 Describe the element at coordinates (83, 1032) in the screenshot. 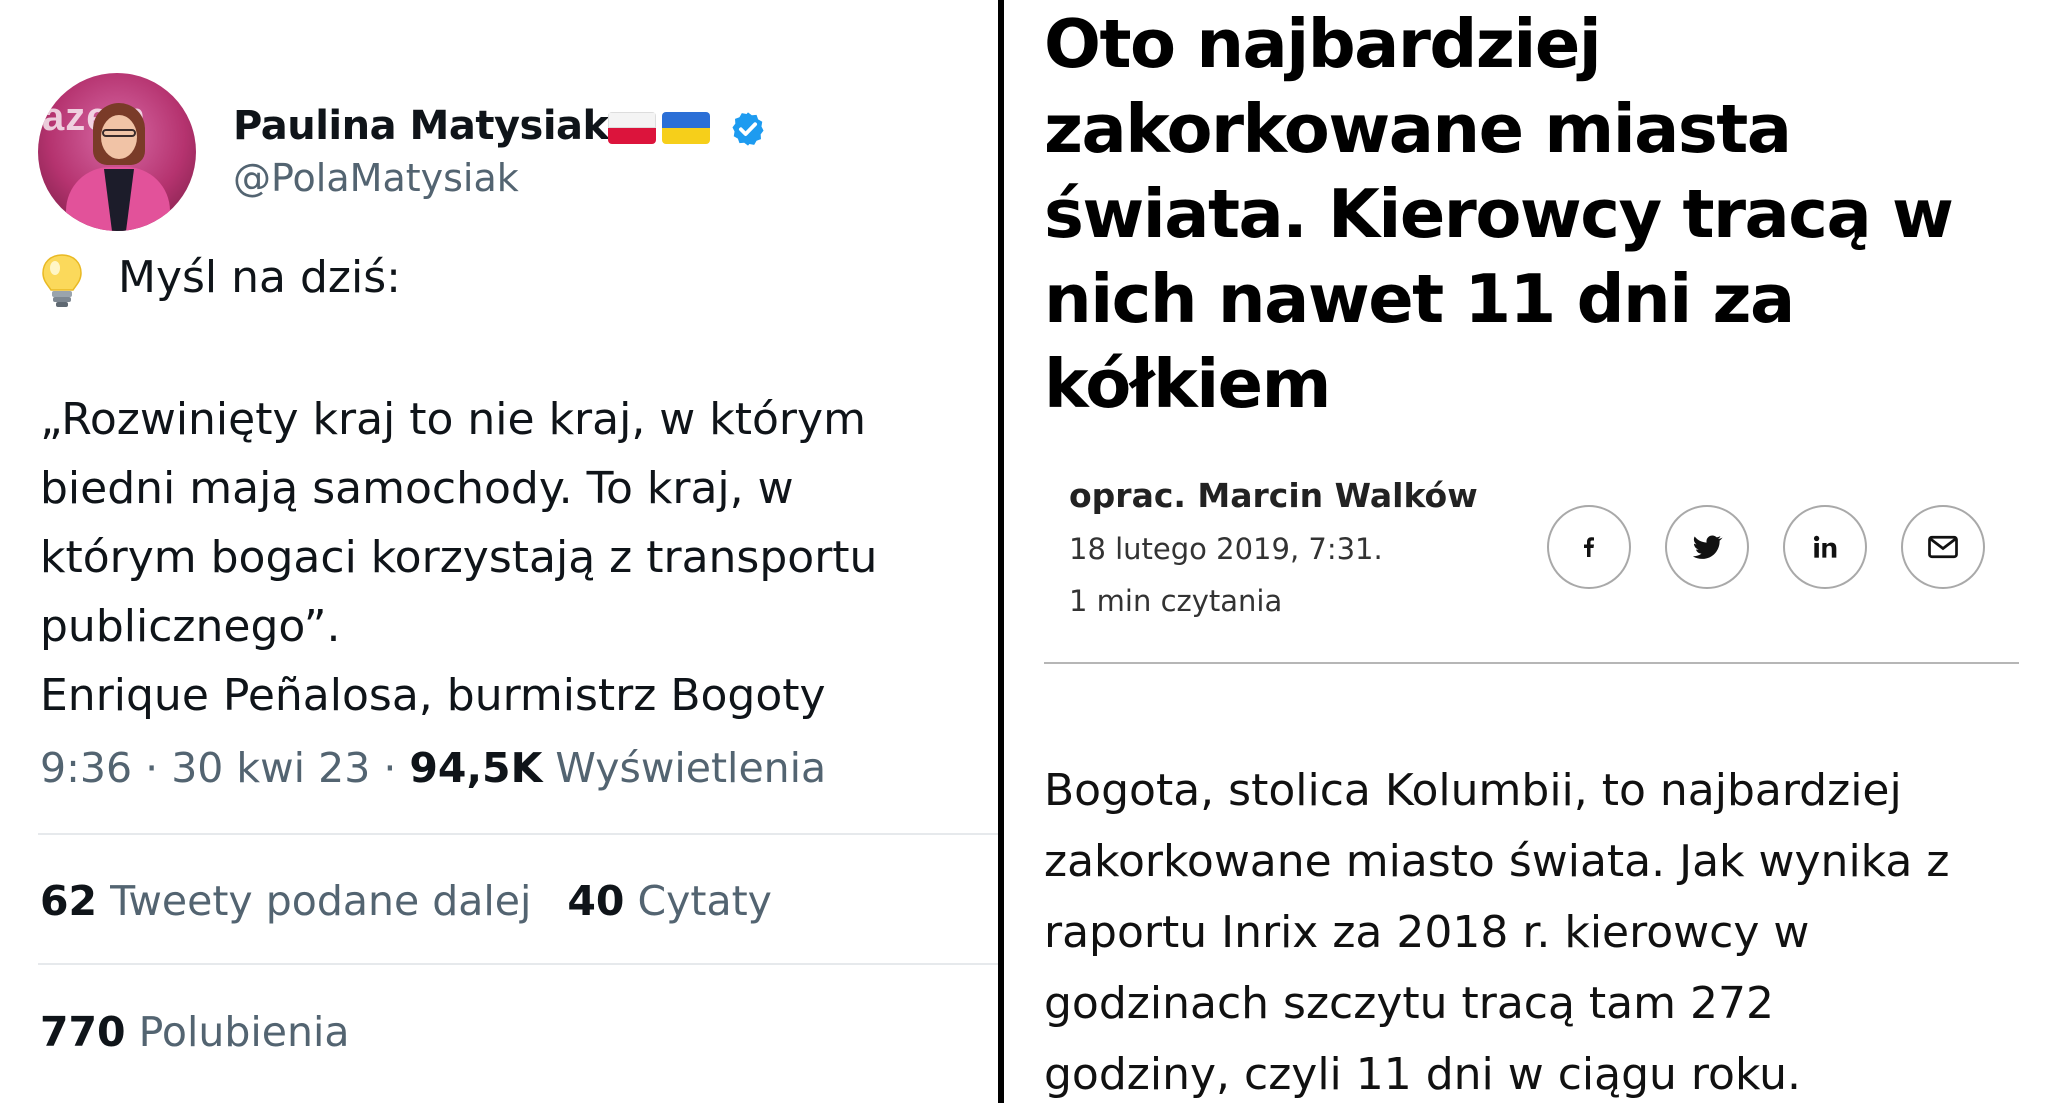

I see `likes-count: 770` at that location.